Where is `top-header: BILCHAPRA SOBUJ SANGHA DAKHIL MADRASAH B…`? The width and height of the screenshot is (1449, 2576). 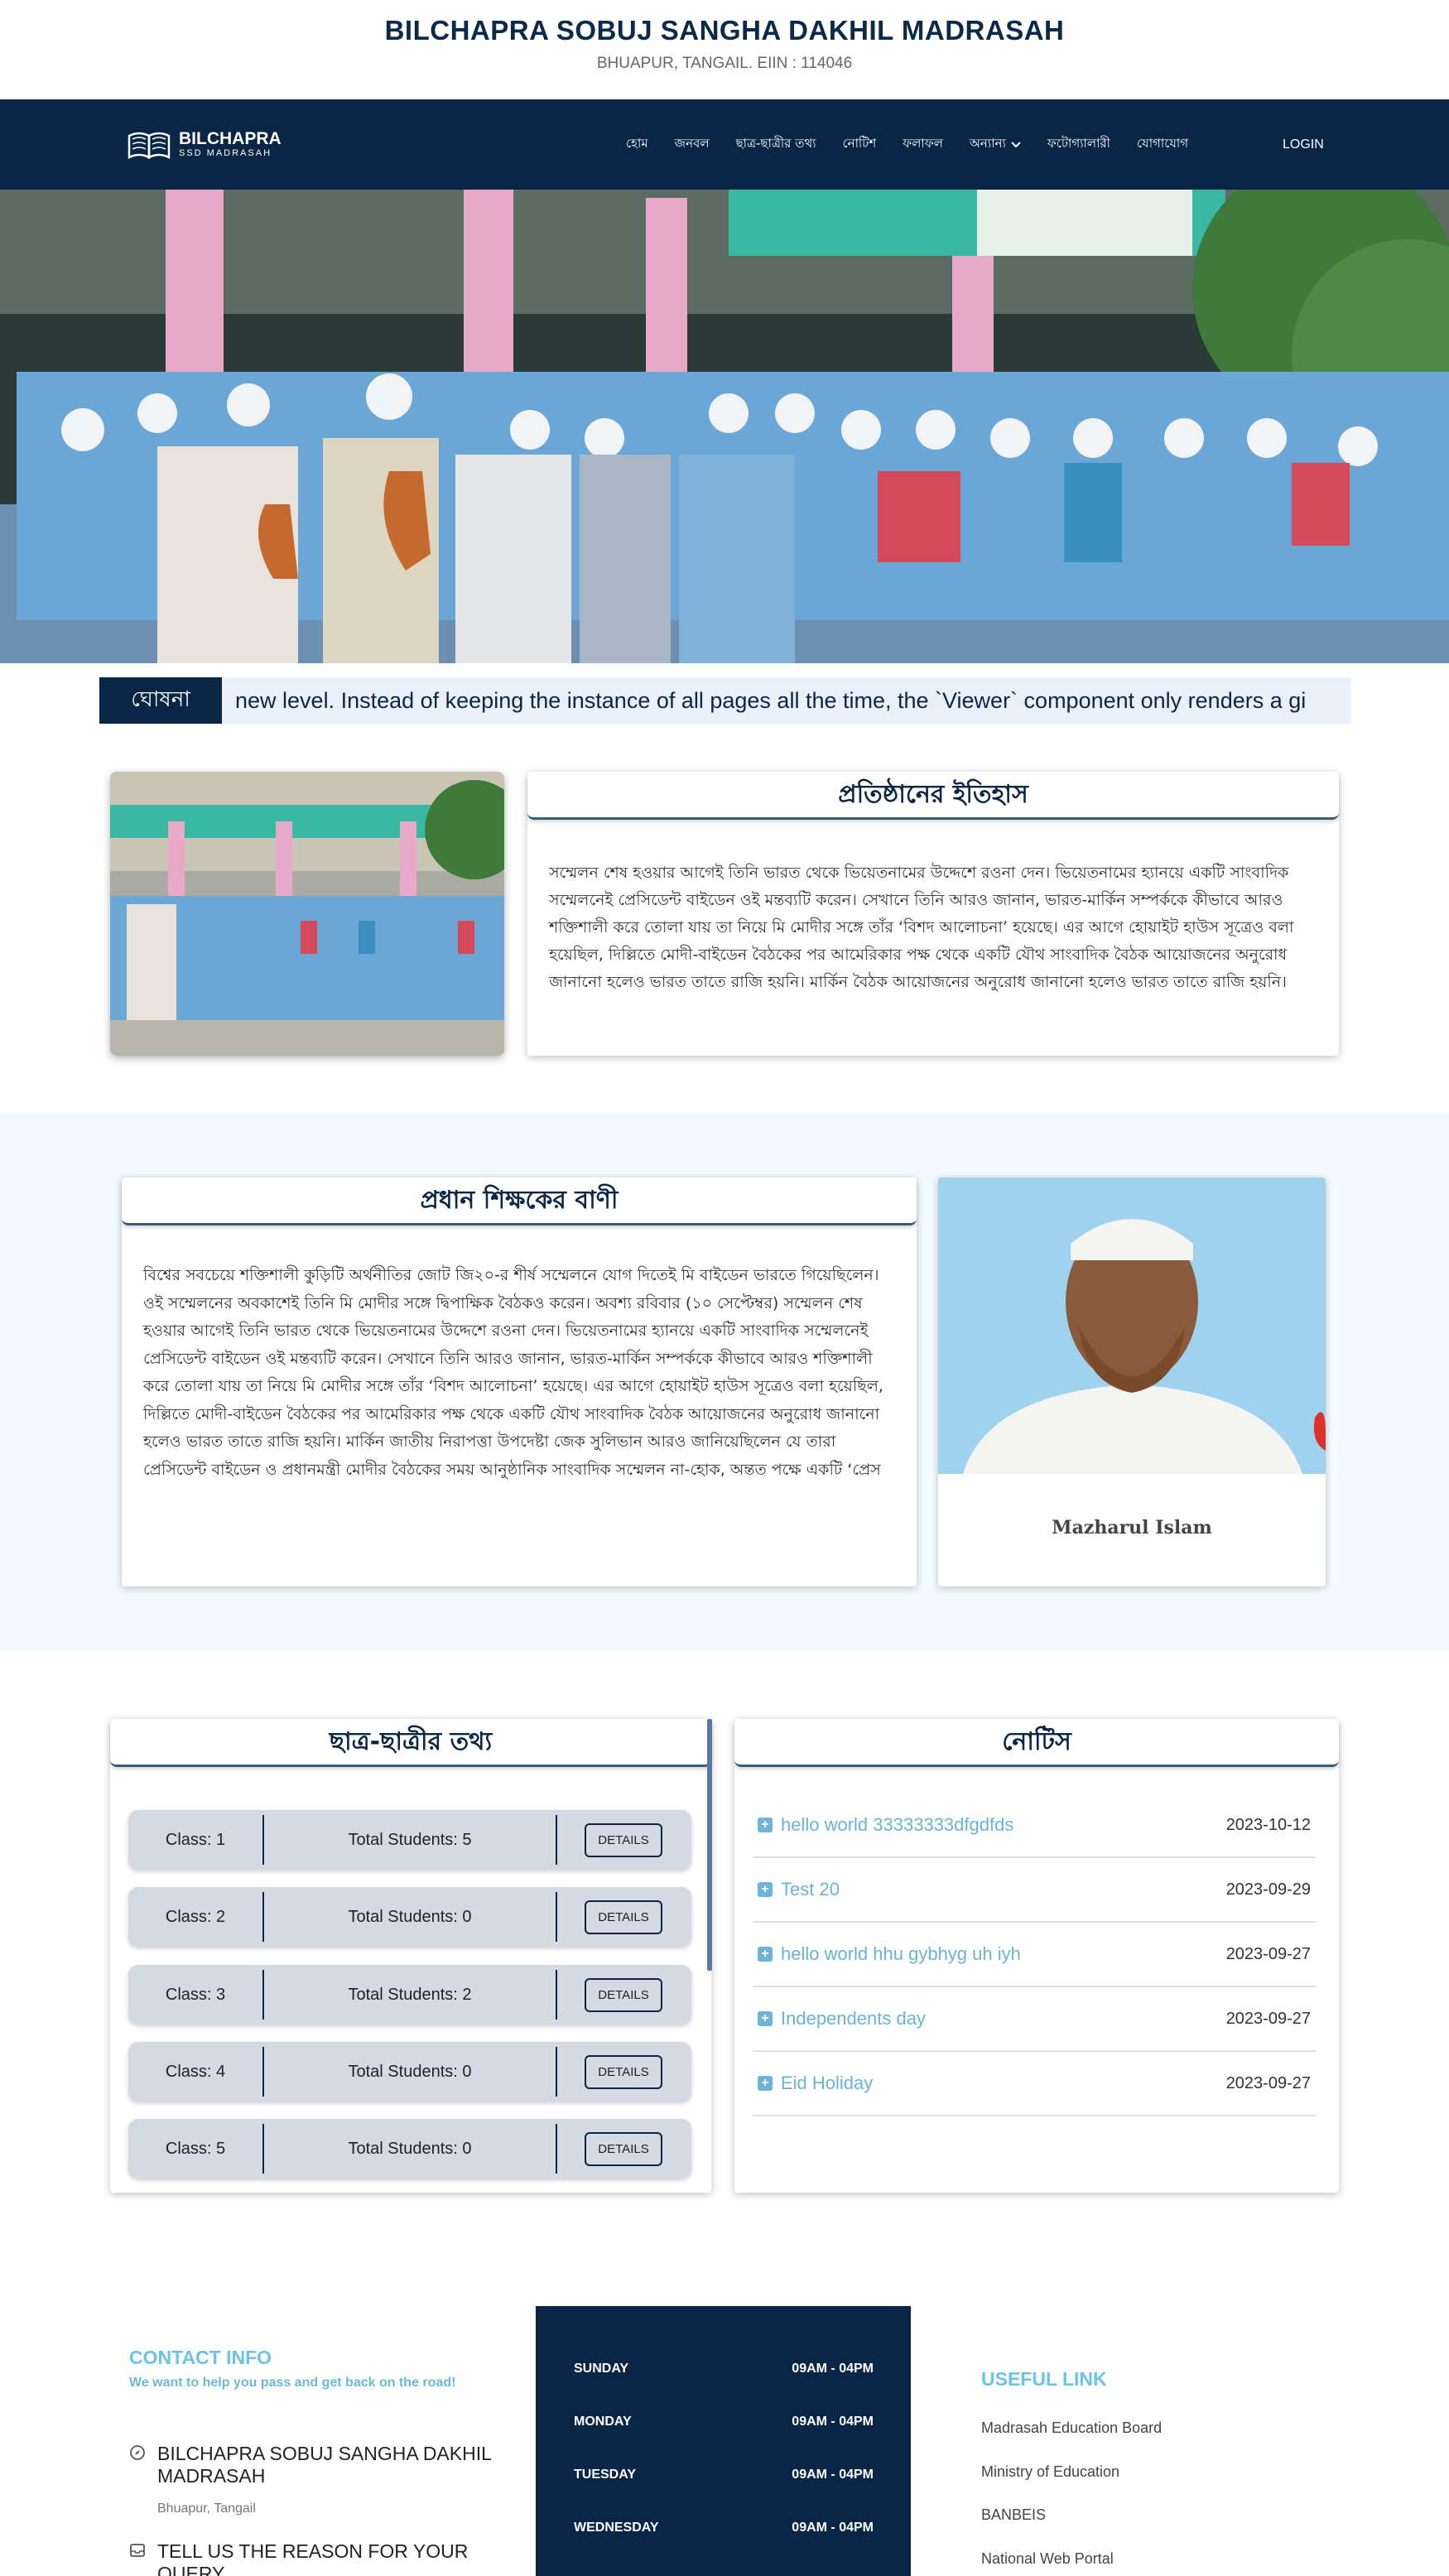 top-header: BILCHAPRA SOBUJ SANGHA DAKHIL MADRASAH B… is located at coordinates (724, 49).